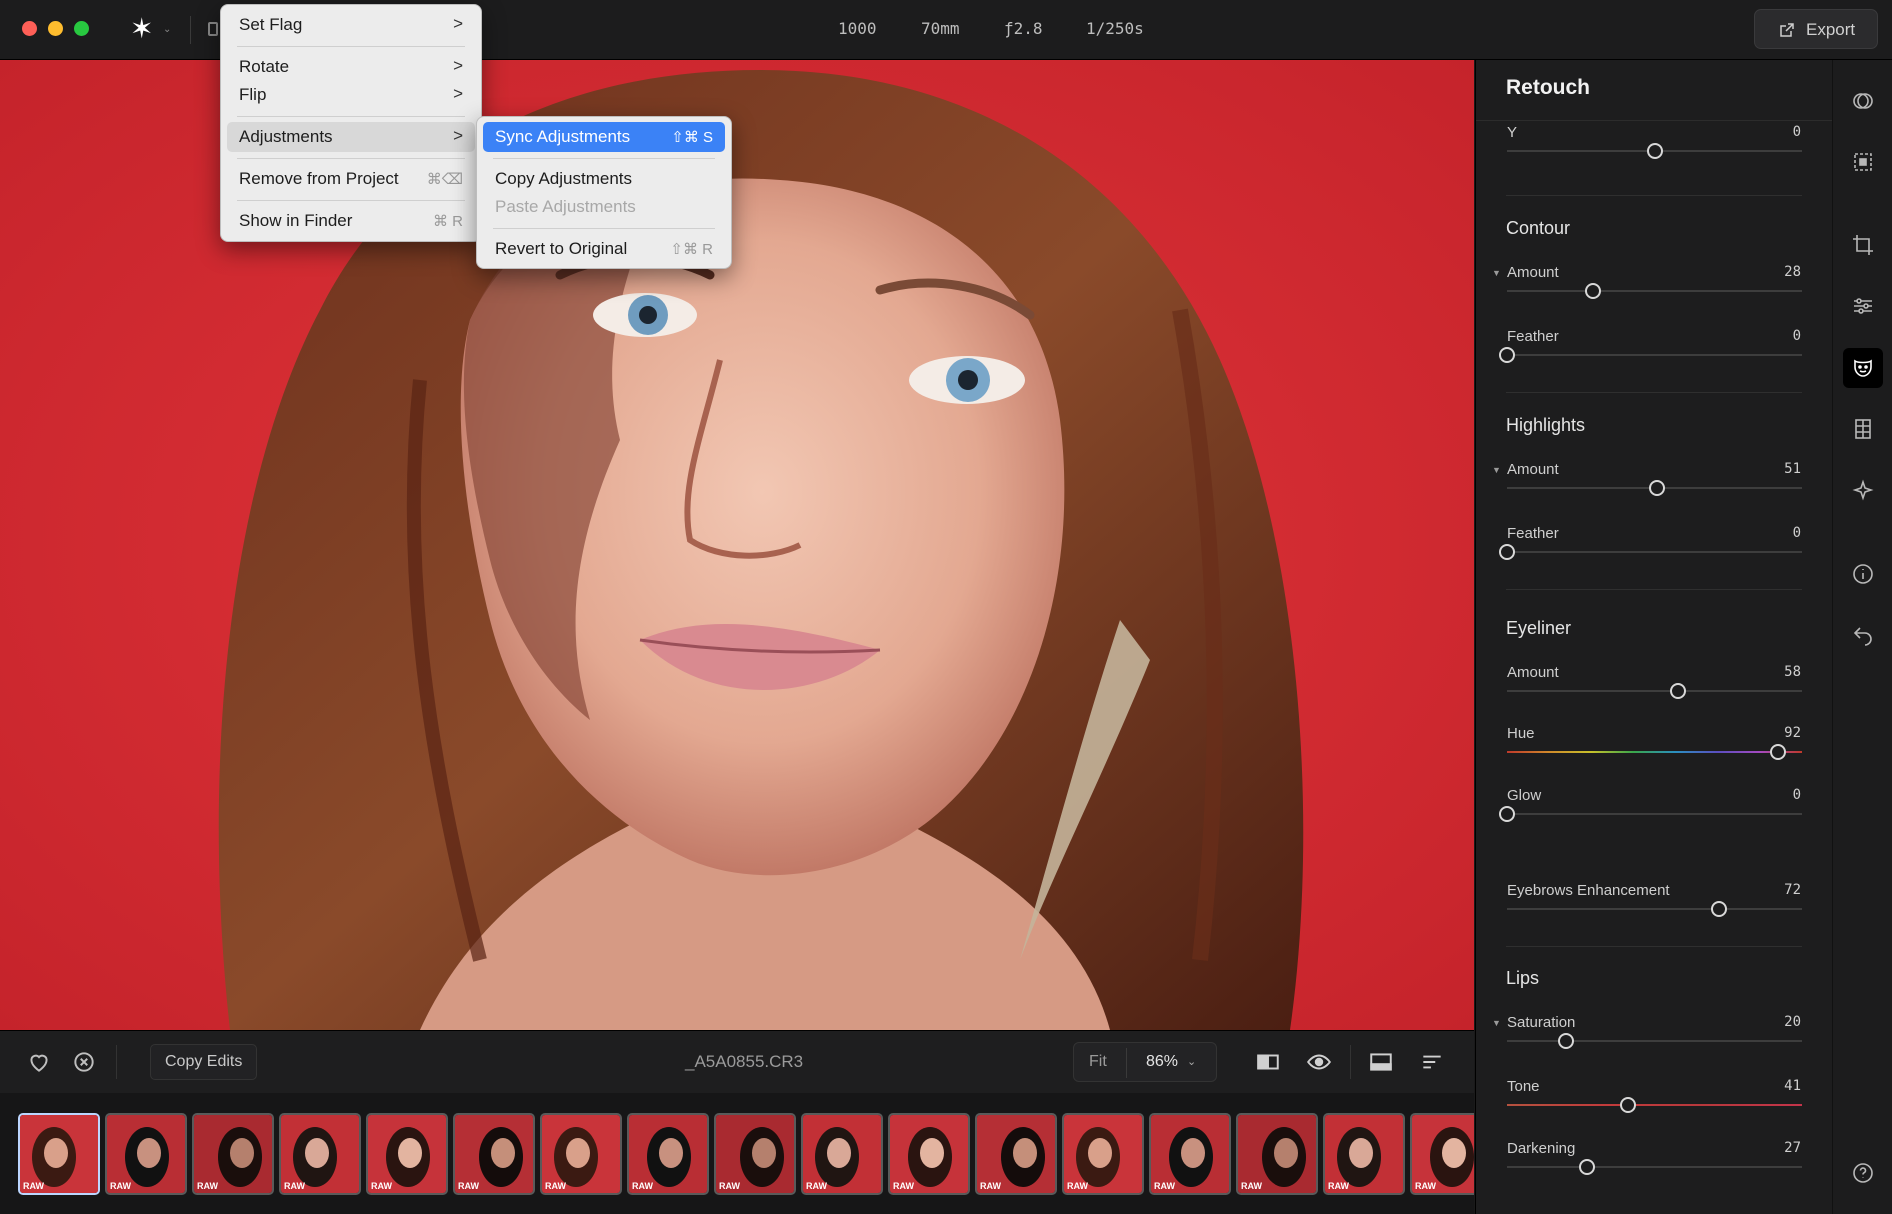  I want to click on section-title-contour: Contour, so click(1538, 228).